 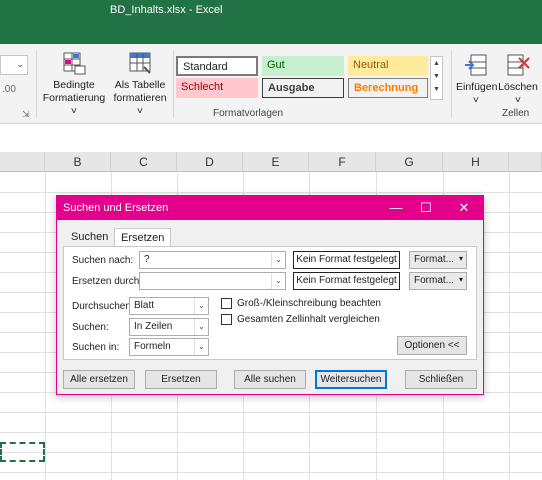 What do you see at coordinates (270, 379) in the screenshot?
I see `find-all-button: Alle suchen` at bounding box center [270, 379].